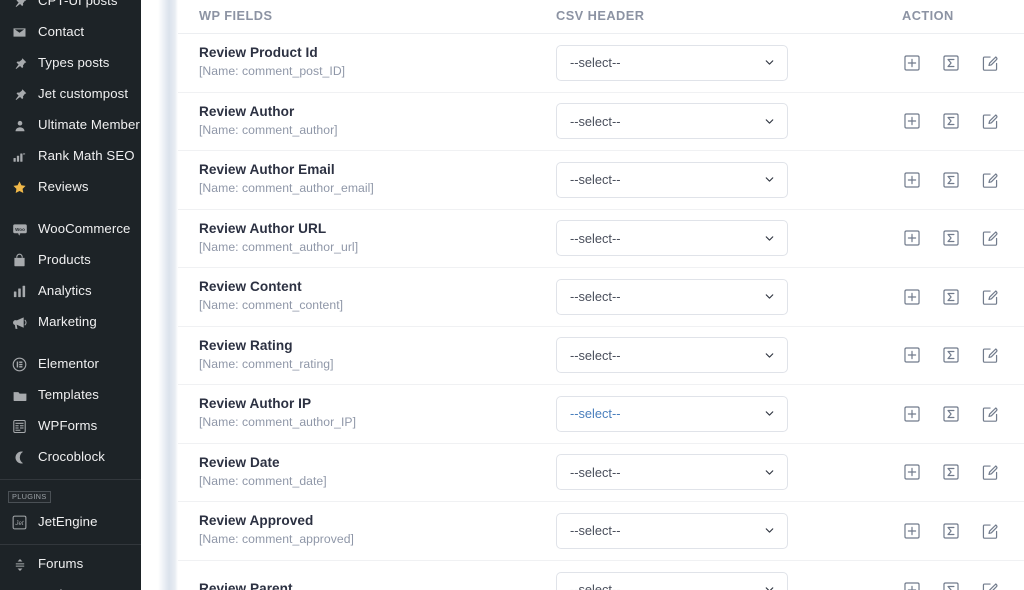 The width and height of the screenshot is (1024, 590). Describe the element at coordinates (250, 287) in the screenshot. I see `wp-field-name: Review Content` at that location.